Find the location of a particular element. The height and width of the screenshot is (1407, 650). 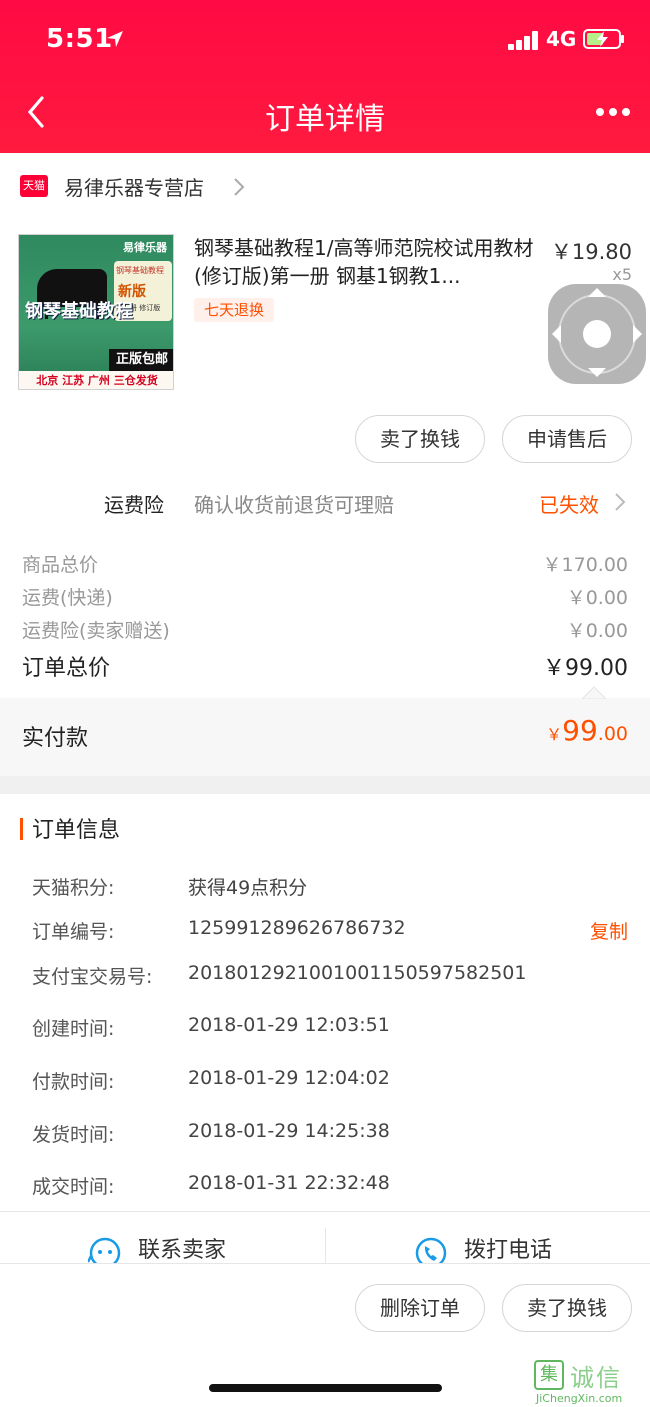

product-image-brand: 易律乐器 is located at coordinates (145, 247).